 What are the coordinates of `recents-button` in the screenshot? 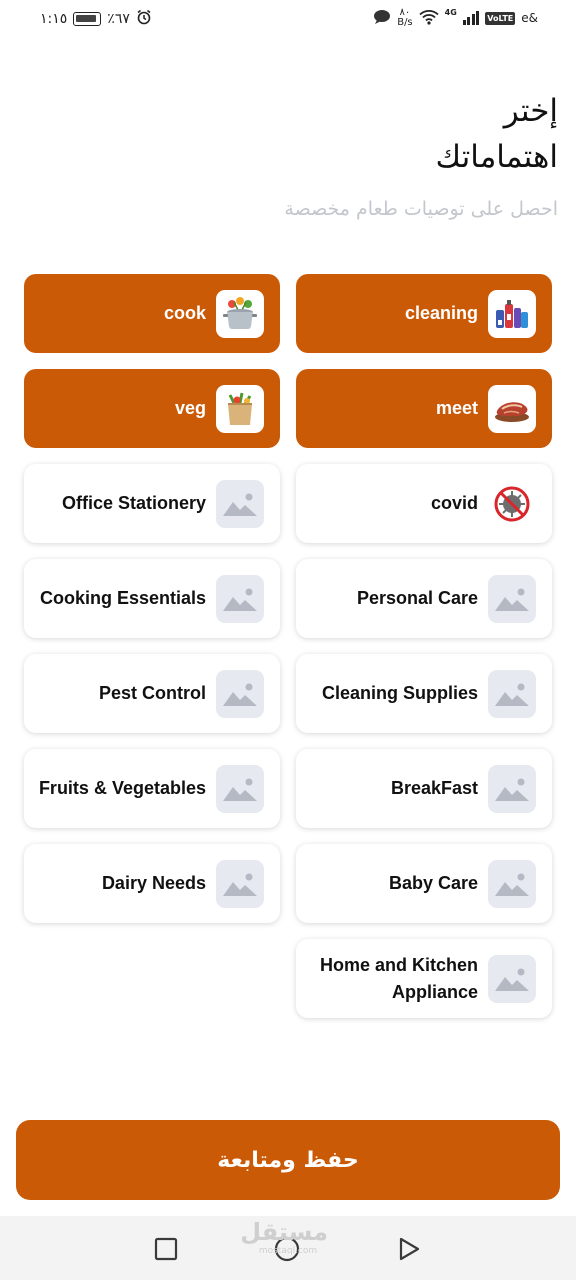 It's located at (166, 1249).